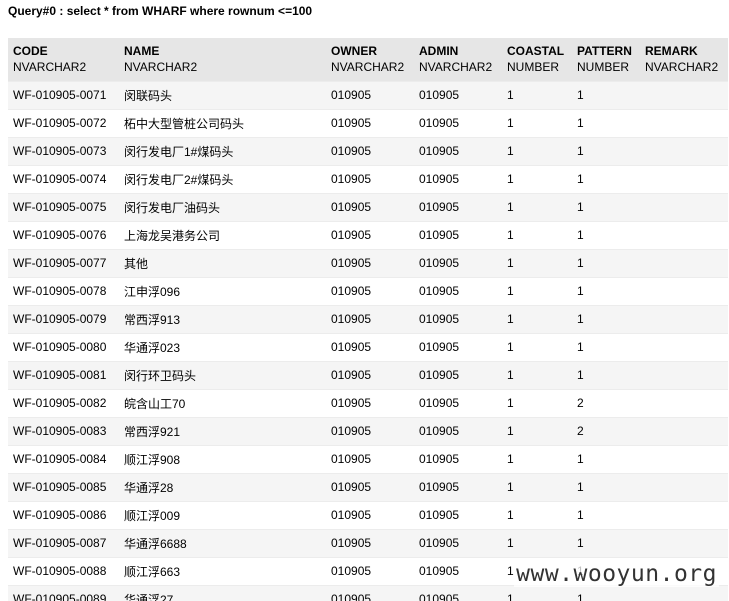 The width and height of the screenshot is (729, 601). I want to click on cell-pattern: 2, so click(606, 402).